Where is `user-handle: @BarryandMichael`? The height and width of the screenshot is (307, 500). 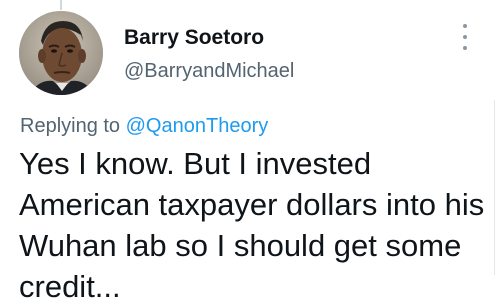
user-handle: @BarryandMichael is located at coordinates (209, 71).